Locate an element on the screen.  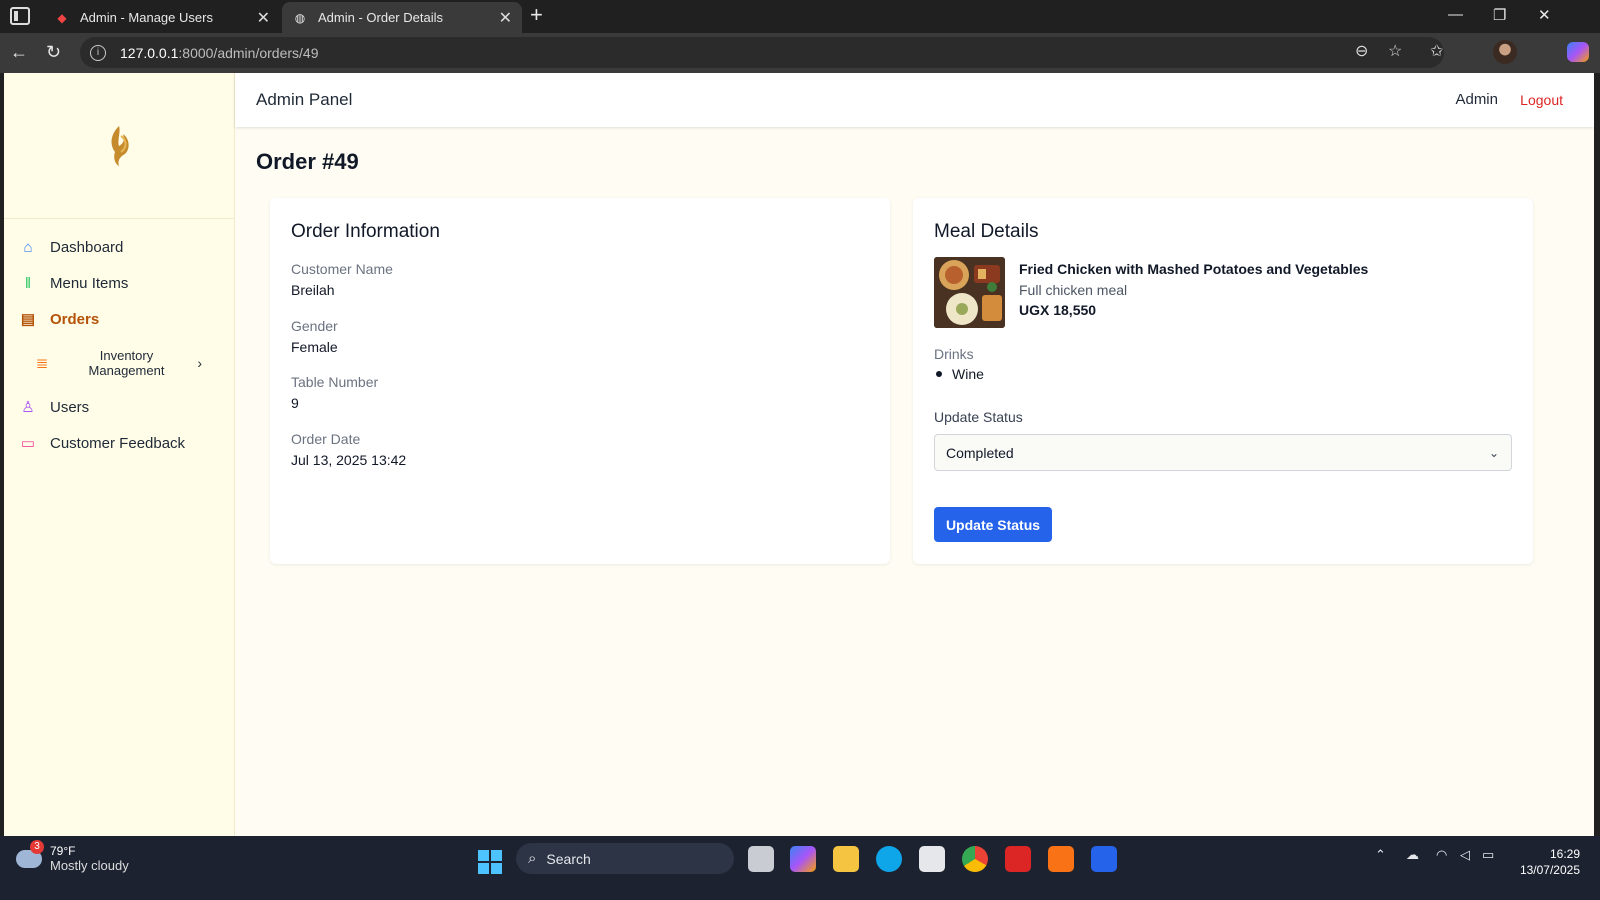
windows-start-icon is located at coordinates (490, 862).